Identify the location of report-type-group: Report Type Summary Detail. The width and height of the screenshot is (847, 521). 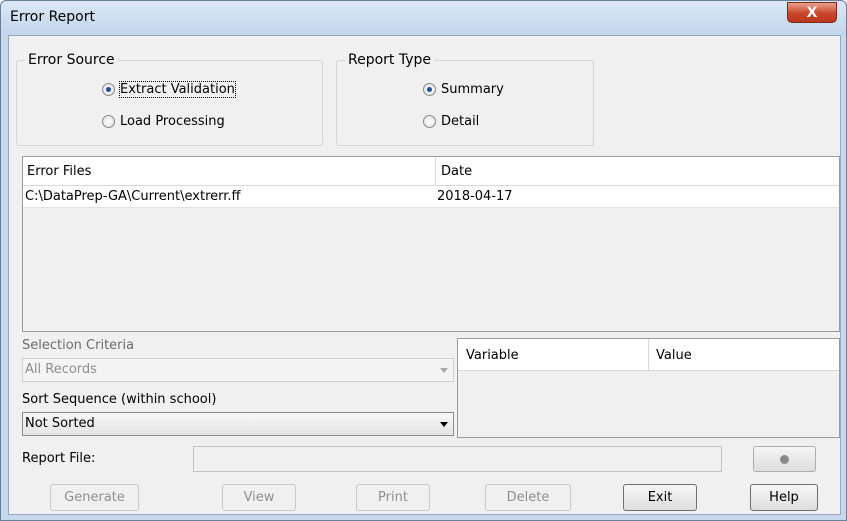
(465, 99).